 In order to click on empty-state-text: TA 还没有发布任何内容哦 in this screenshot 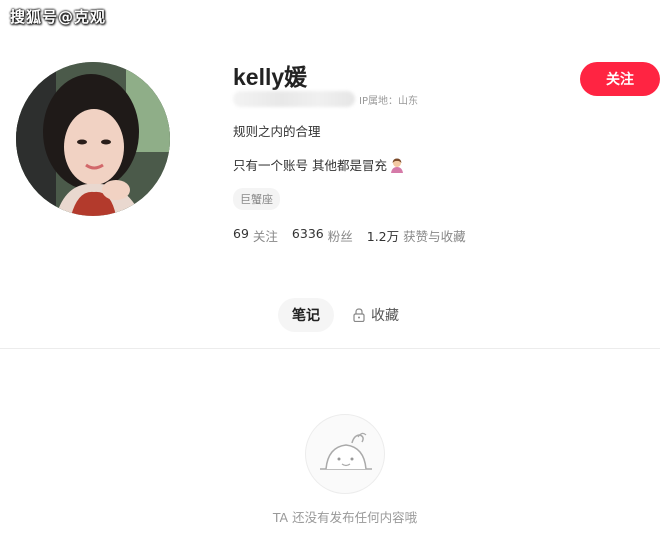, I will do `click(345, 517)`.